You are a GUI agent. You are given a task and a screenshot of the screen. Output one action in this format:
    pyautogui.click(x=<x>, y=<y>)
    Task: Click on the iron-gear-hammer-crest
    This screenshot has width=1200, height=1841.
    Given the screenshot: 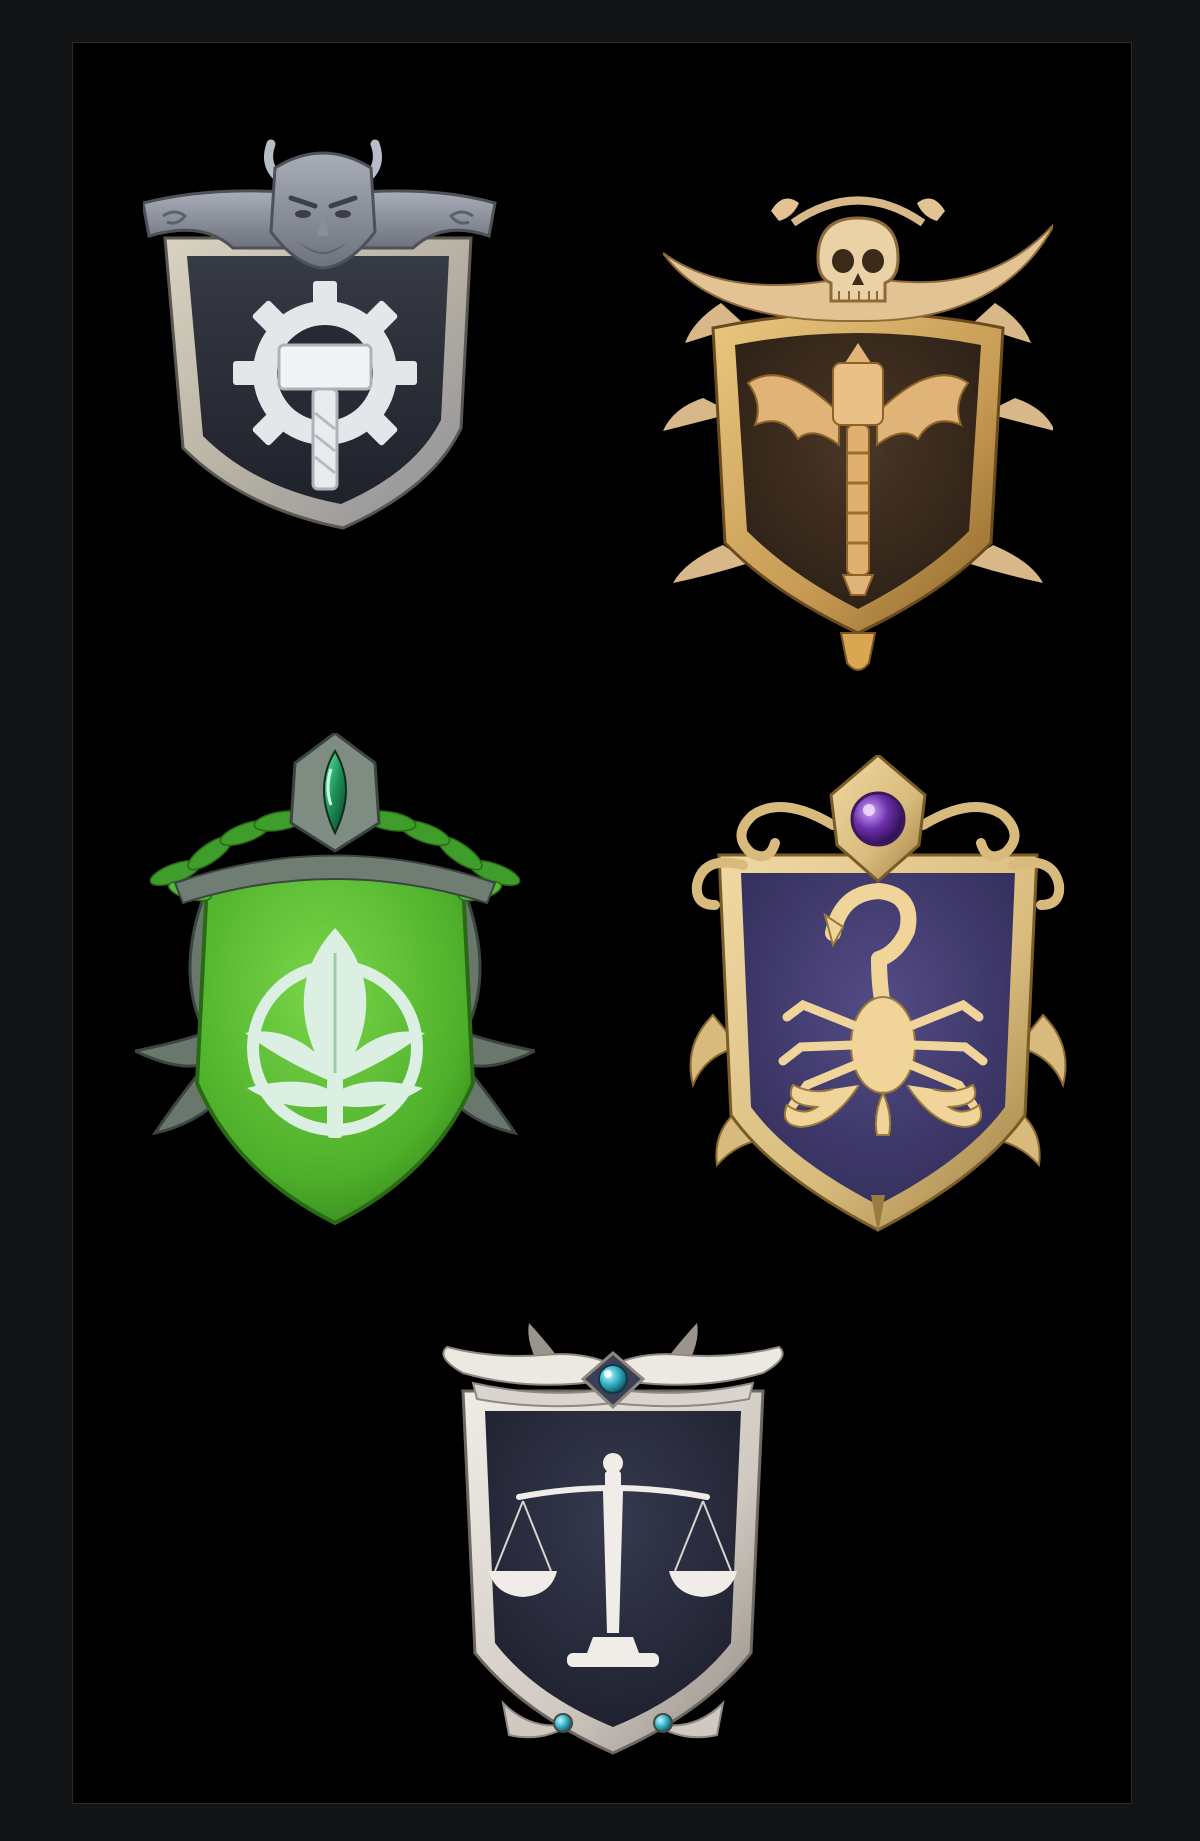 What is the action you would take?
    pyautogui.click(x=320, y=334)
    